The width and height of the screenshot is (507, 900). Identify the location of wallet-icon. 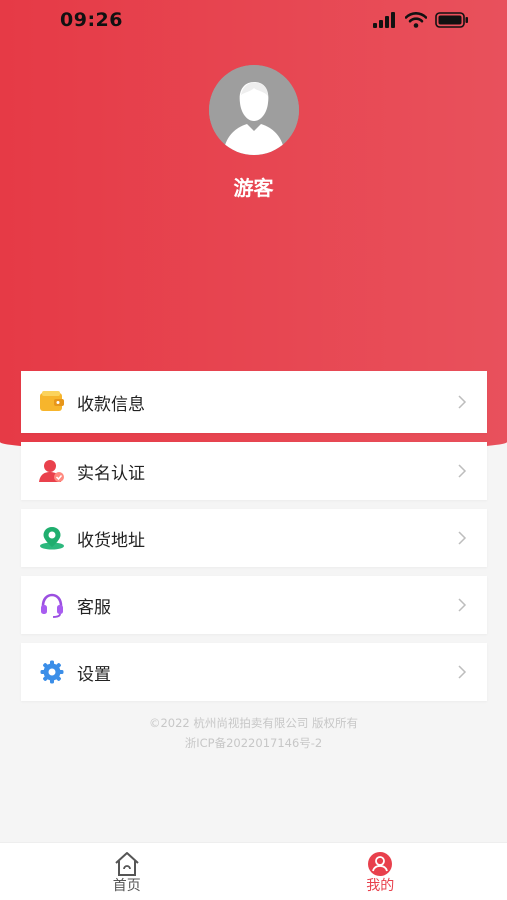
(52, 402).